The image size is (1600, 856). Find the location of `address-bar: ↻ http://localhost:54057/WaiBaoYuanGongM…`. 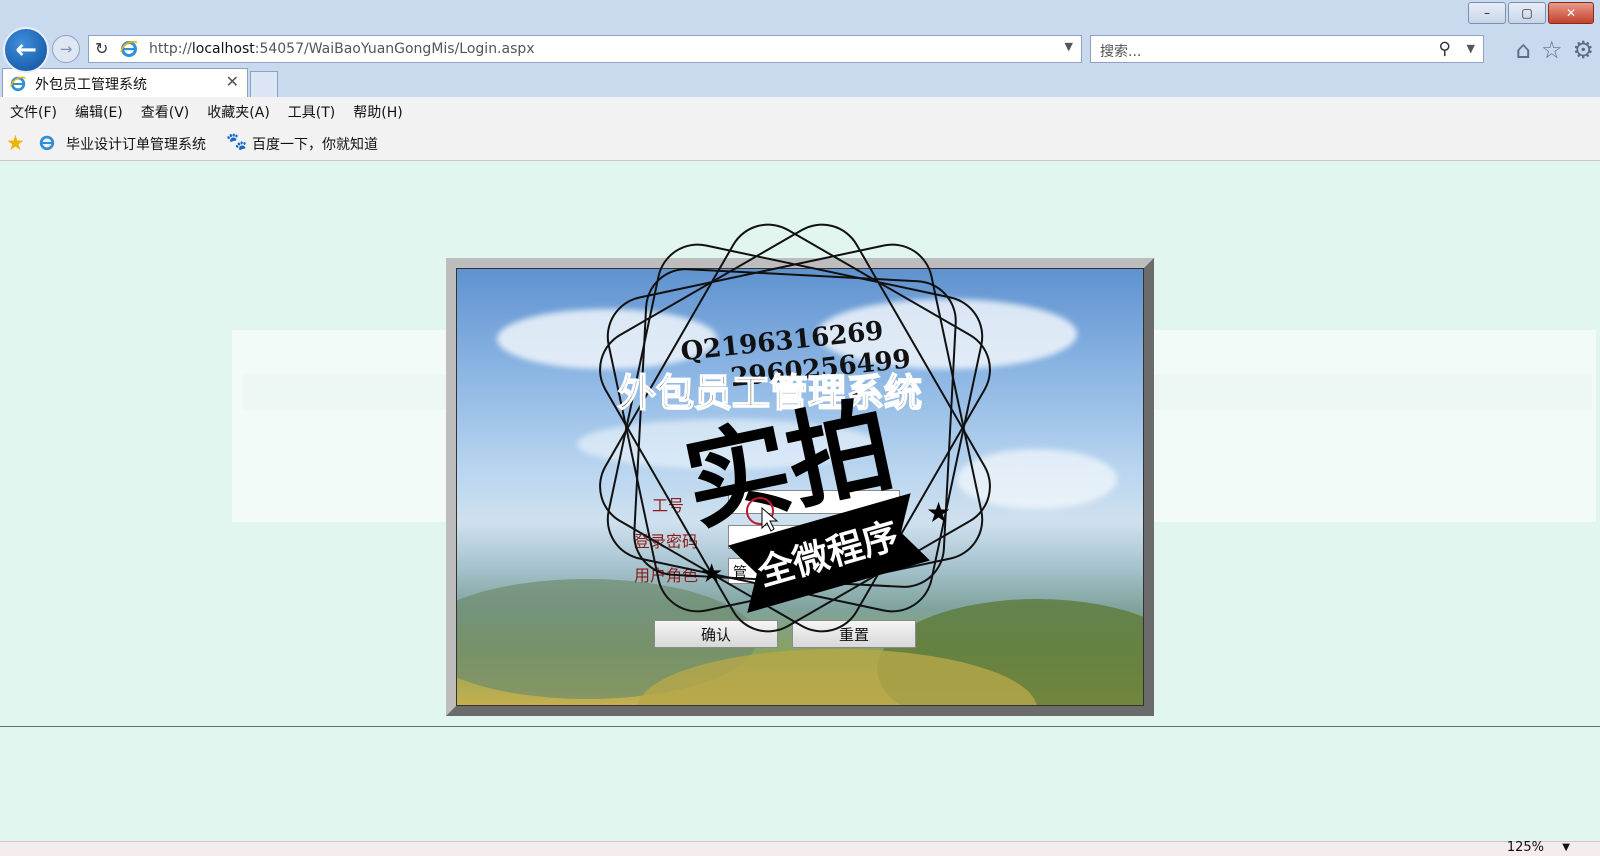

address-bar: ↻ http://localhost:54057/WaiBaoYuanGongM… is located at coordinates (585, 49).